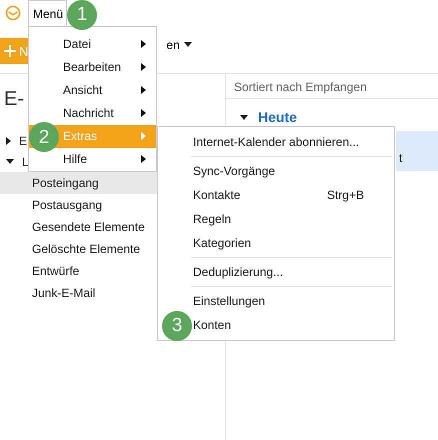  Describe the element at coordinates (92, 44) in the screenshot. I see `menu-item: Datei` at that location.